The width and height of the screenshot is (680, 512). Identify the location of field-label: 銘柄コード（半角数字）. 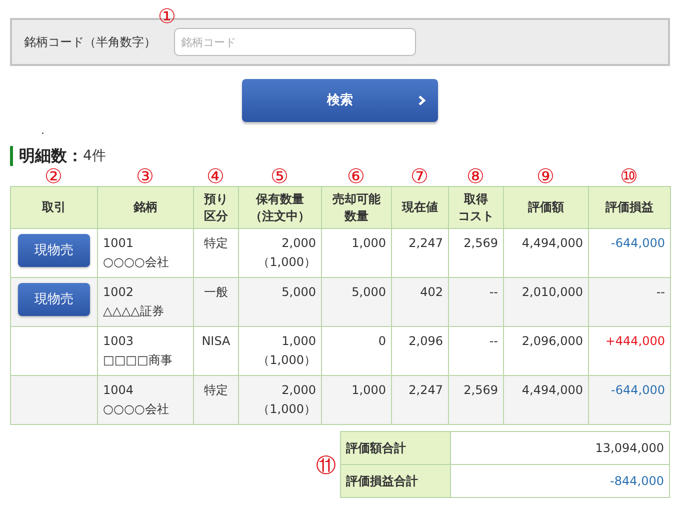
(90, 42).